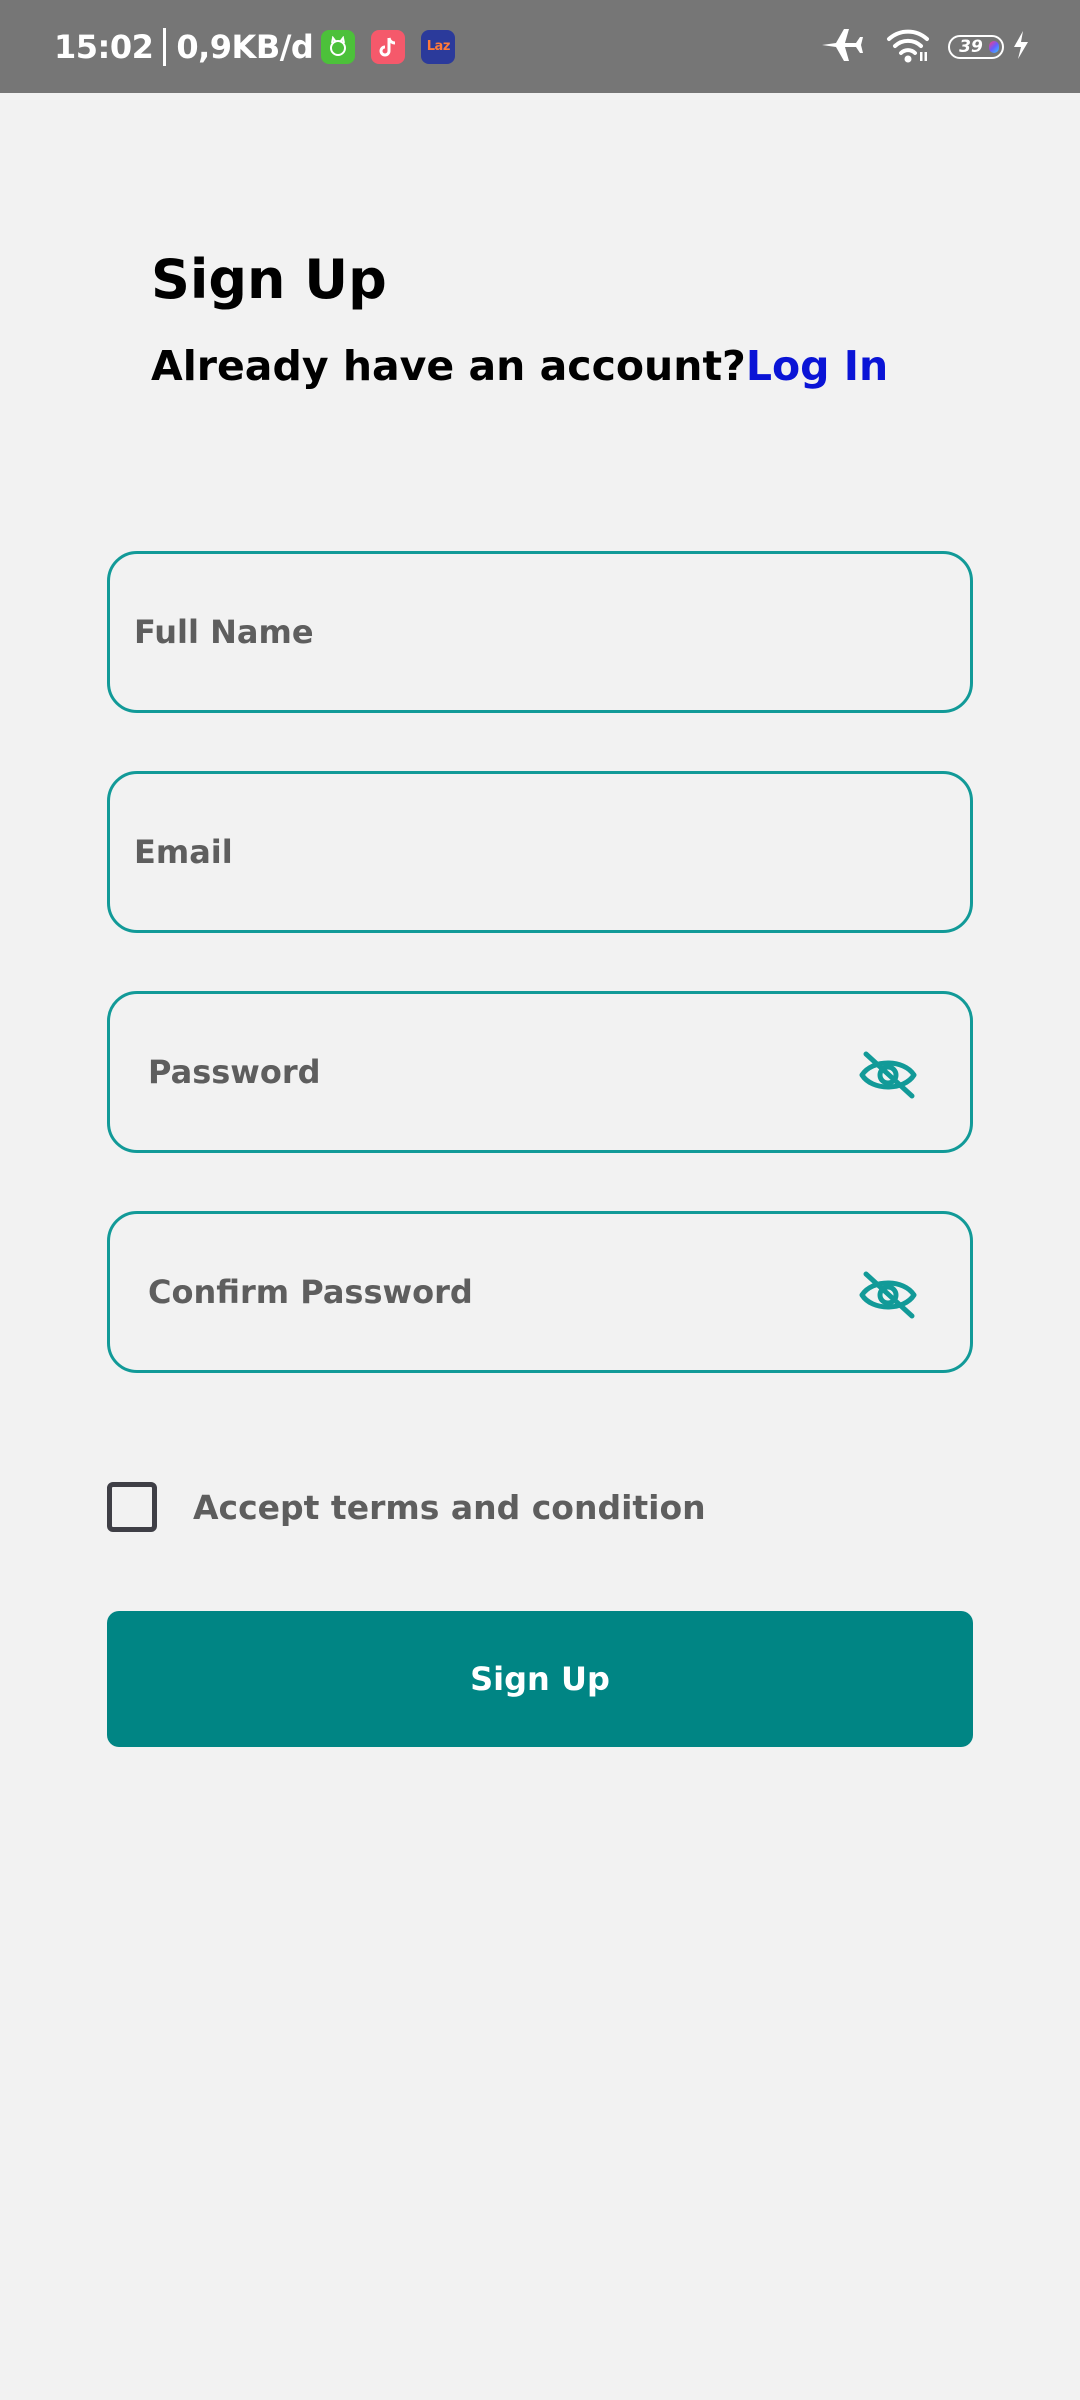  I want to click on terms-row: Accept terms and condition, so click(406, 1507).